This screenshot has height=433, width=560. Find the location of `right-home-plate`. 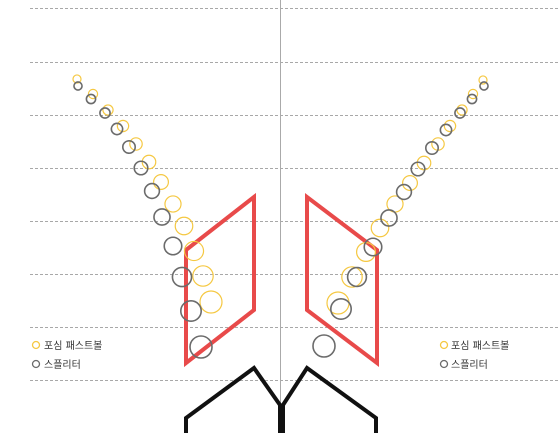

right-home-plate is located at coordinates (329, 399).